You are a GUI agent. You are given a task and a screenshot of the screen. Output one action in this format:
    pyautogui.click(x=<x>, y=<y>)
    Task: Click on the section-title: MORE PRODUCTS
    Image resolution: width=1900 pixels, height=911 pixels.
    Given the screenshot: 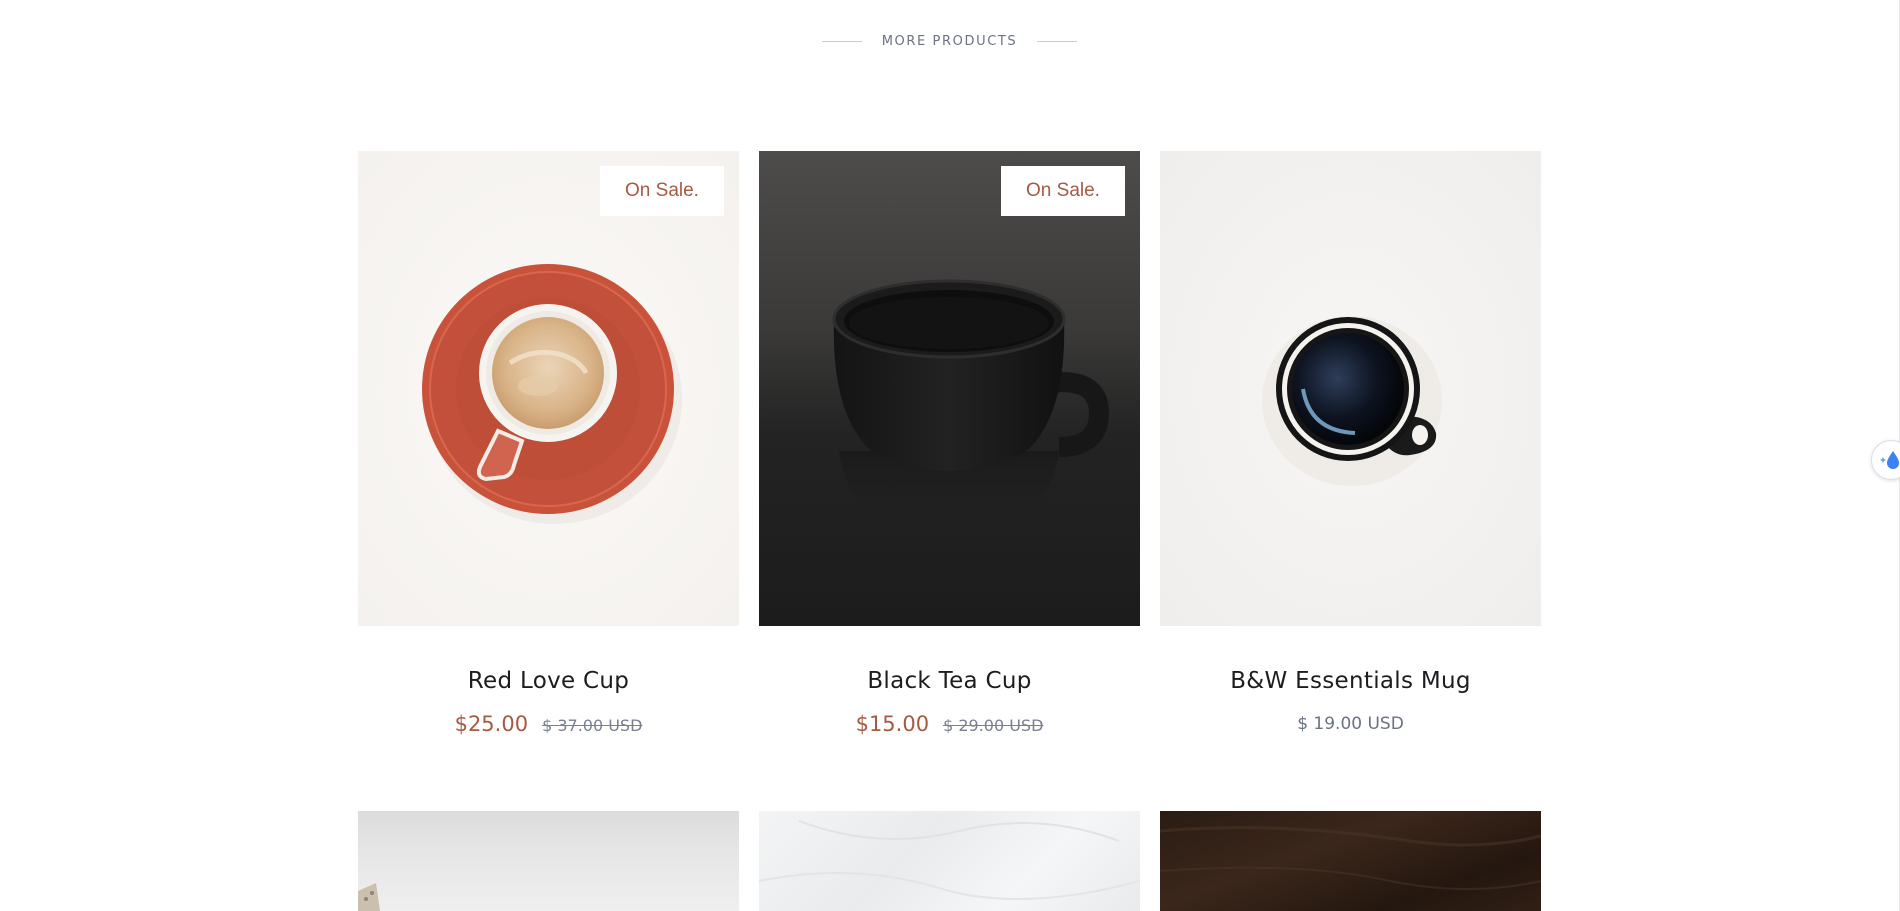 What is the action you would take?
    pyautogui.click(x=949, y=41)
    